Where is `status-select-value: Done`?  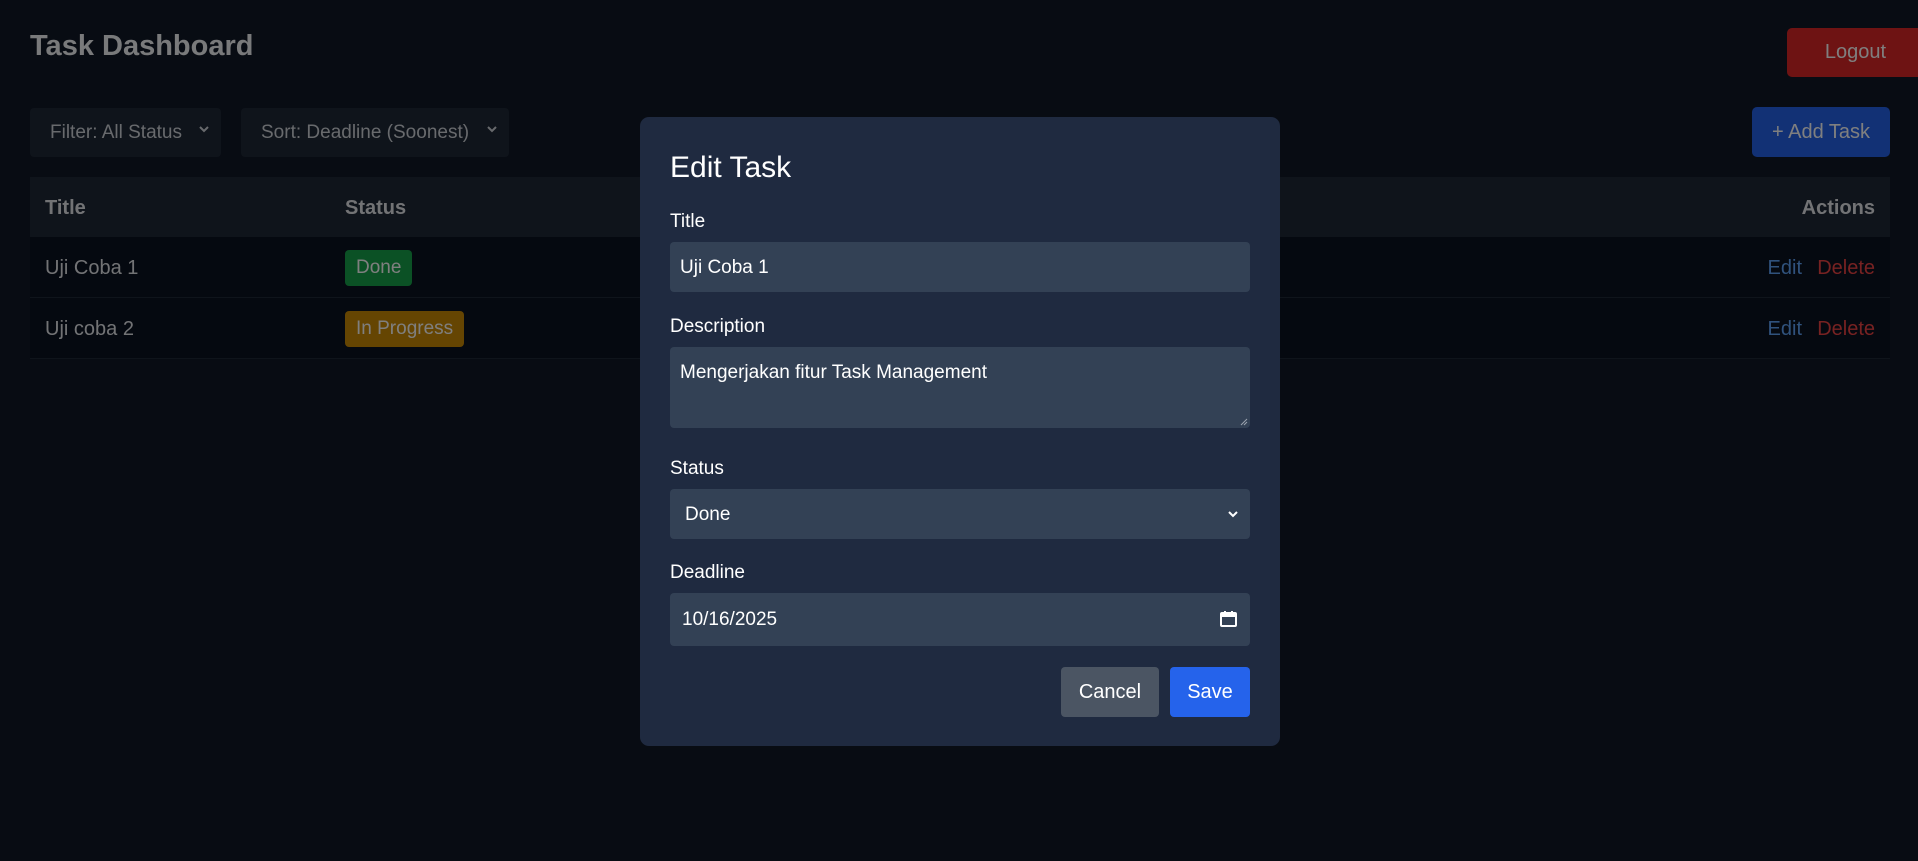 status-select-value: Done is located at coordinates (708, 514).